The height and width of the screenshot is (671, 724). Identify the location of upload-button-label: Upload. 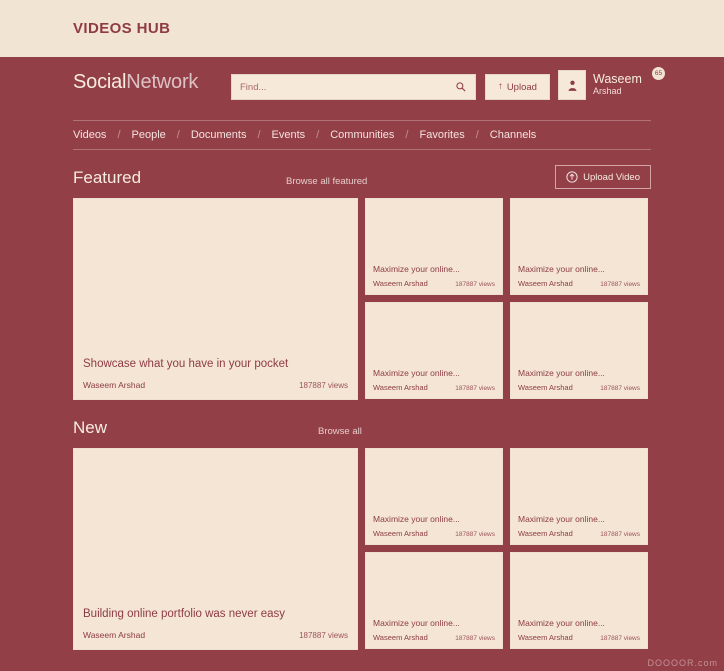
(521, 87).